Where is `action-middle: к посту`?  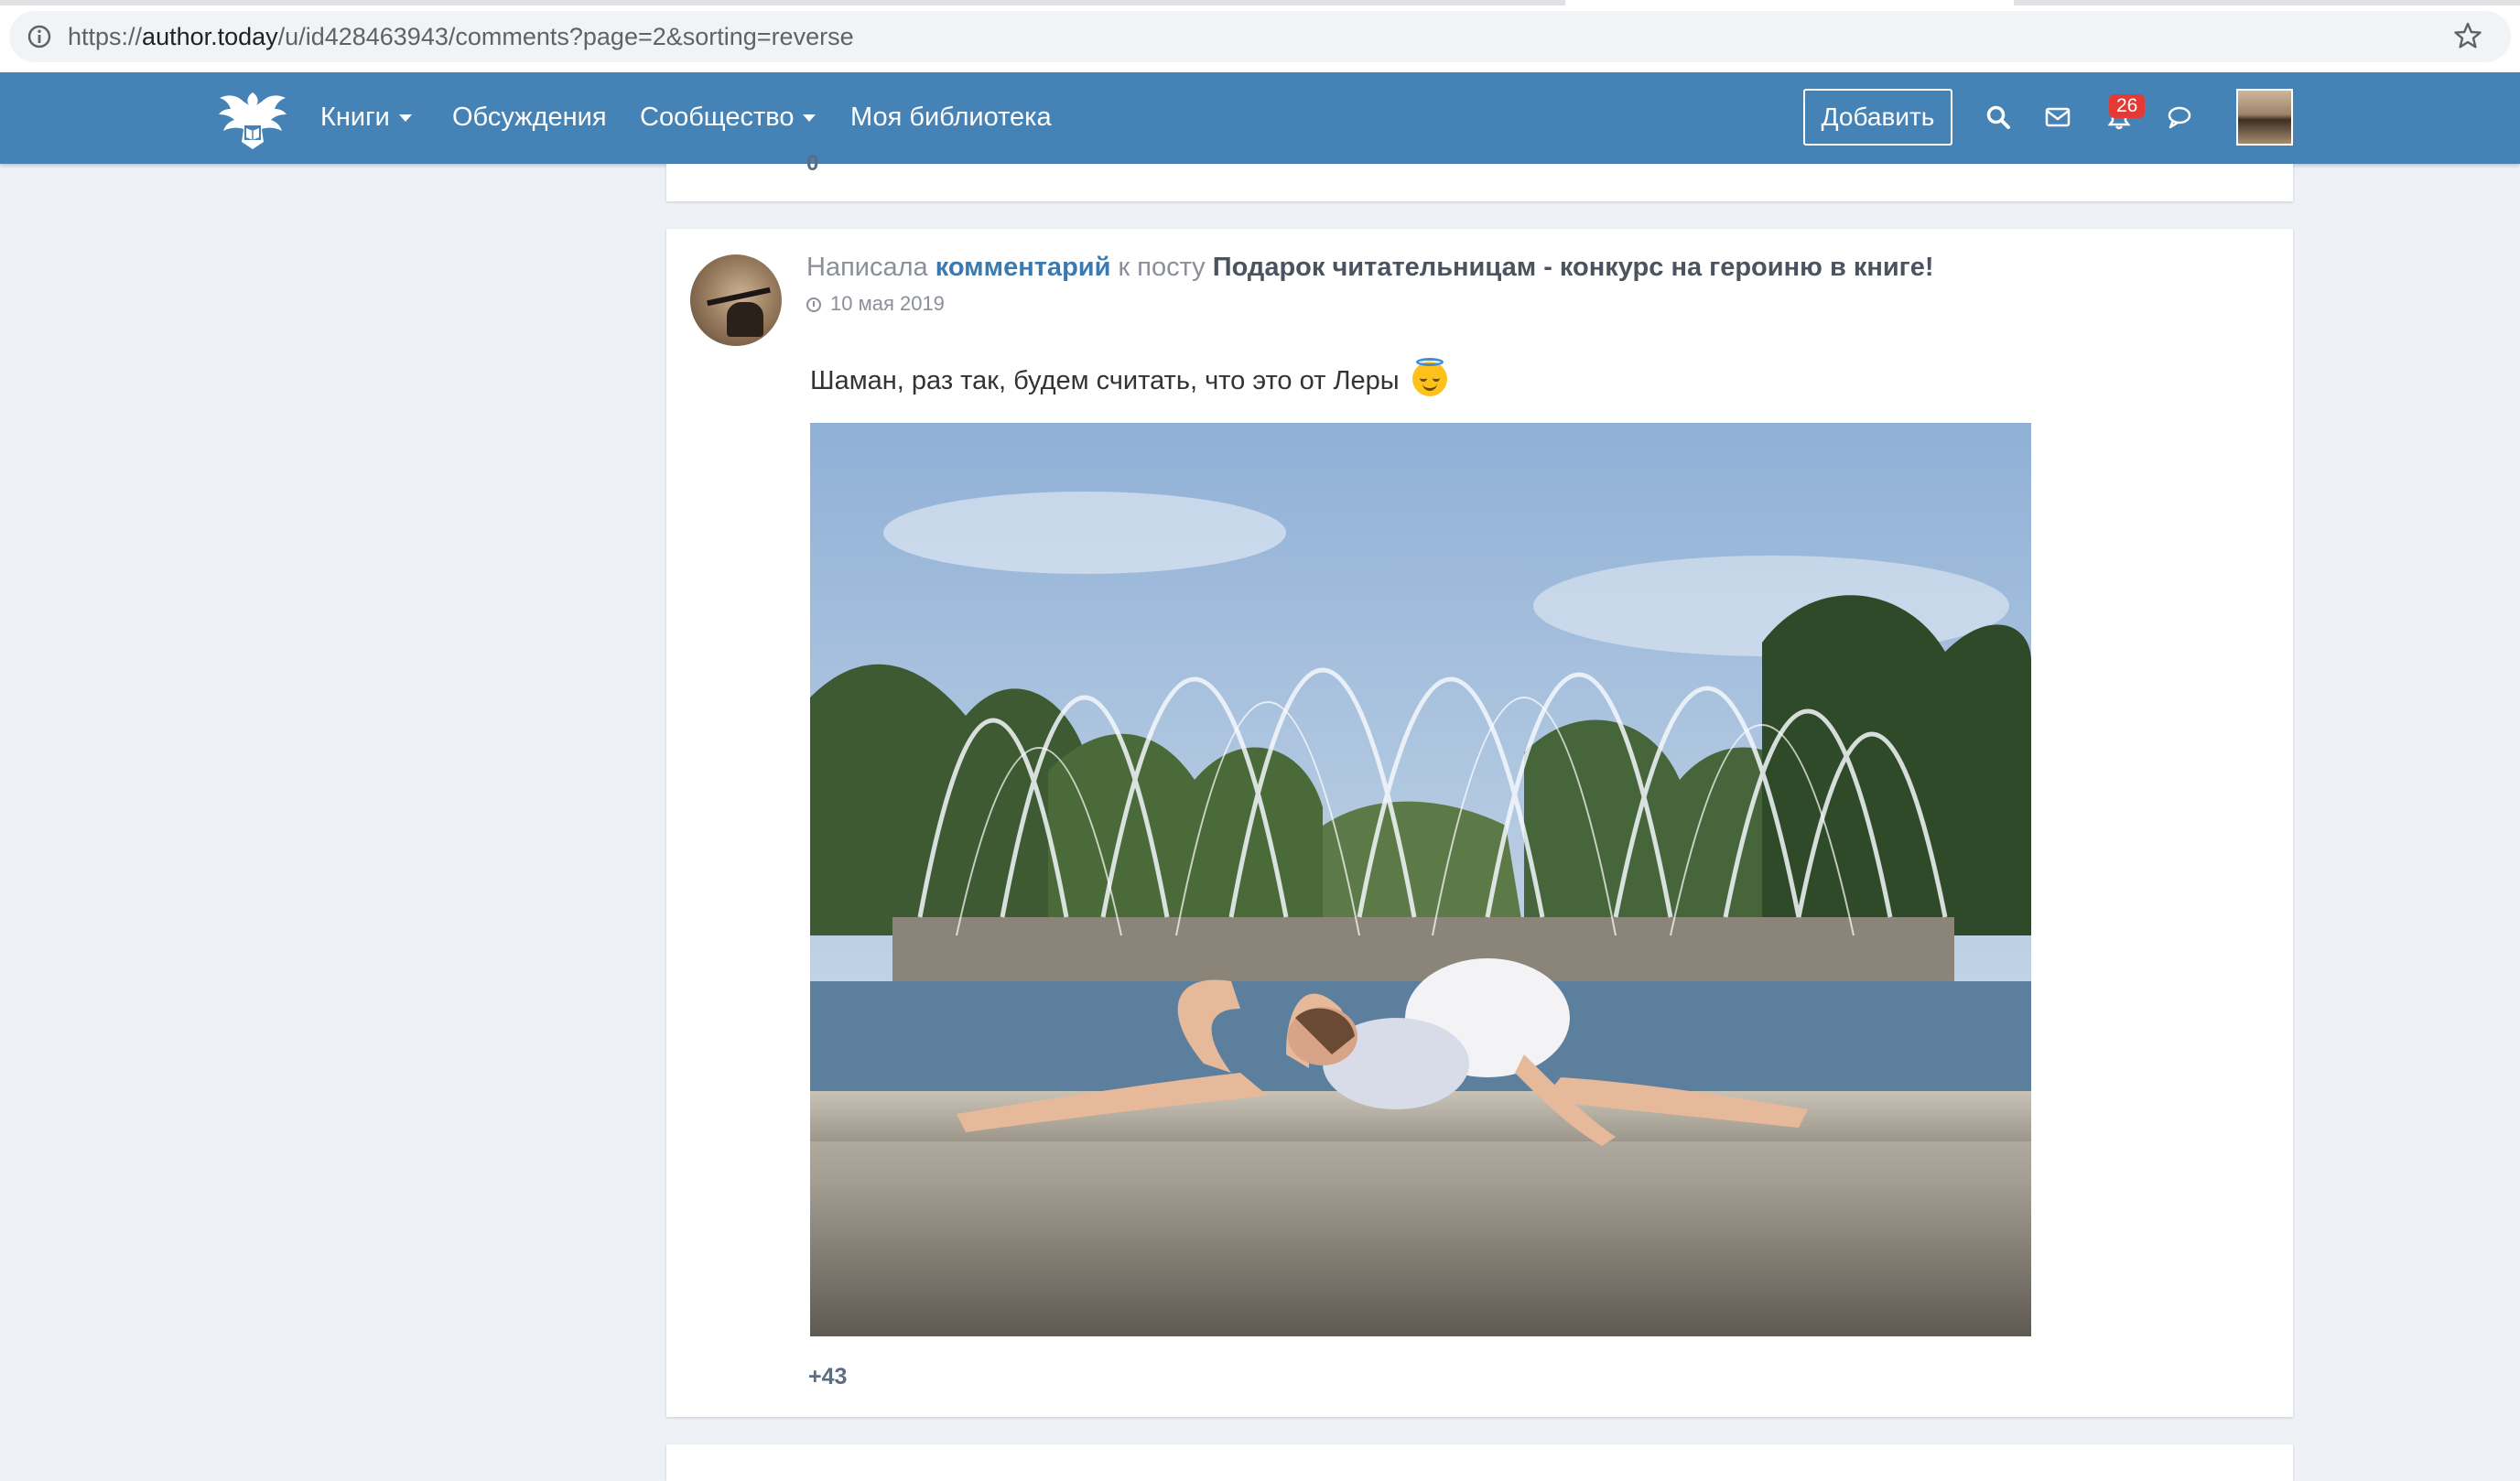 action-middle: к посту is located at coordinates (1162, 267).